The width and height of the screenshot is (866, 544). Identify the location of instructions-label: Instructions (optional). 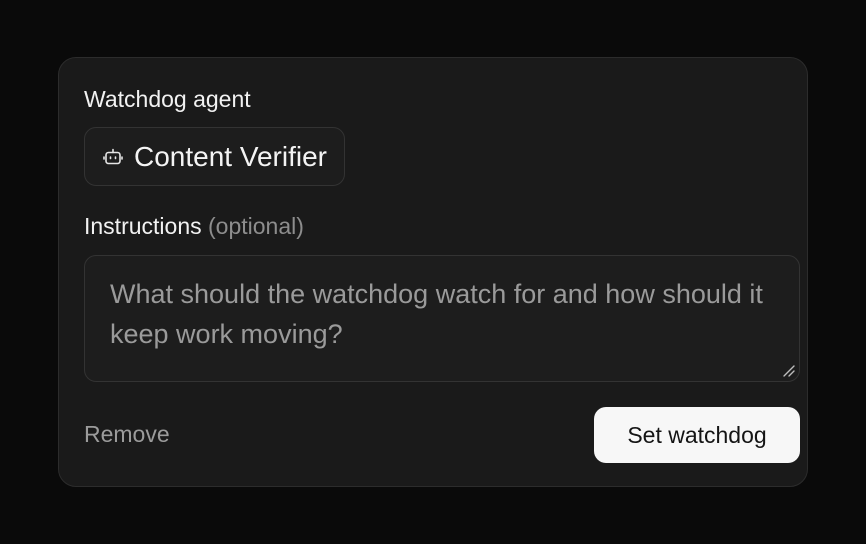
(194, 226).